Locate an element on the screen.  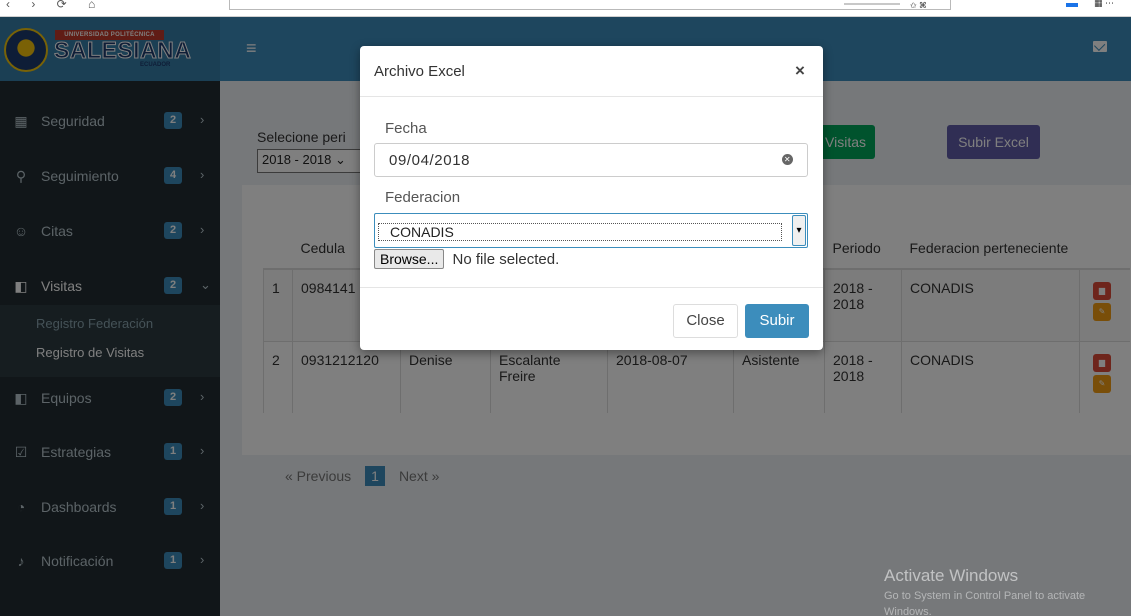
address-bar-icons: ✩ ⌘ is located at coordinates (918, 5).